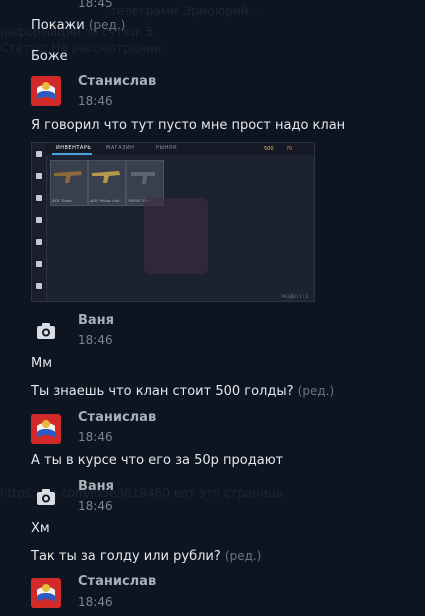 This screenshot has height=616, width=425. What do you see at coordinates (105, 201) in the screenshot?
I see `item-label: AKR "Yellow Line"` at bounding box center [105, 201].